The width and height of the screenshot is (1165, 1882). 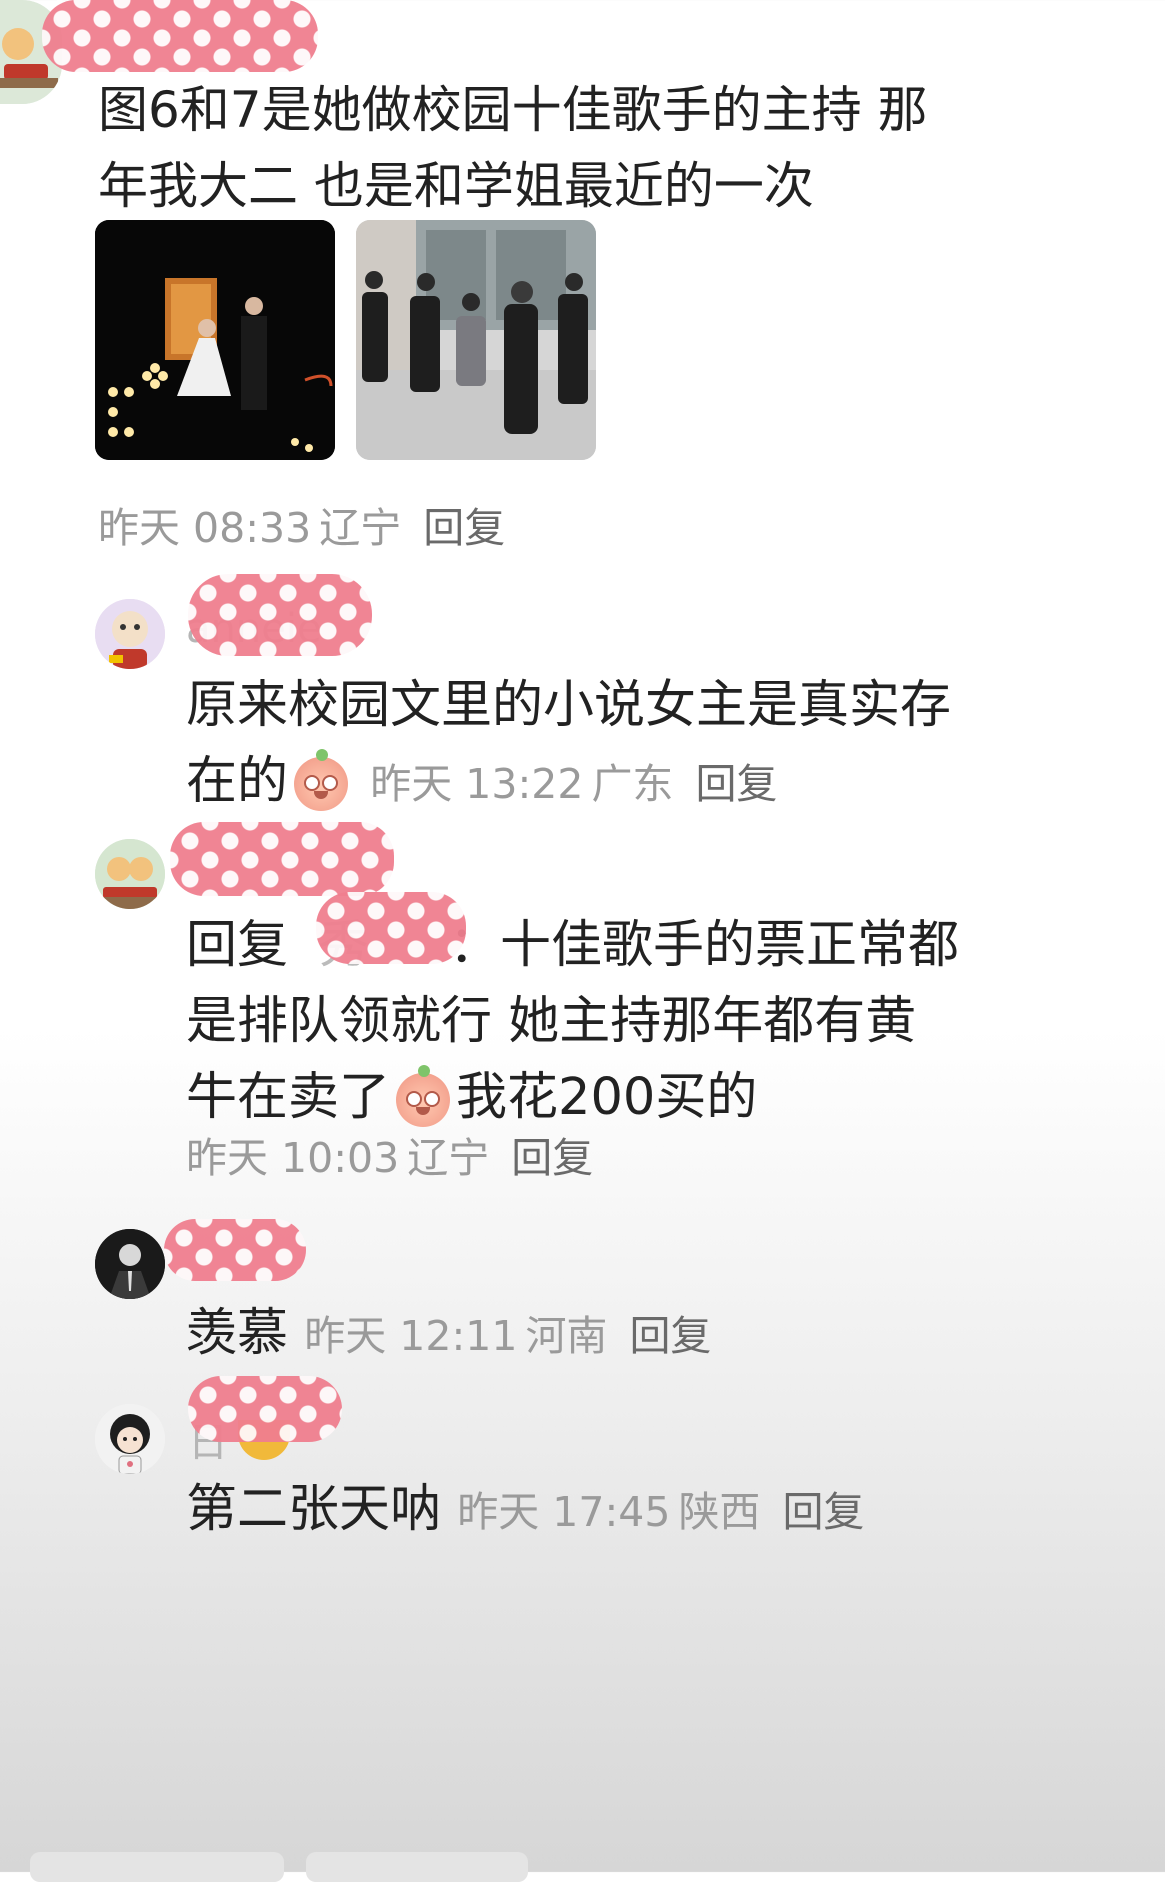 What do you see at coordinates (157, 1867) in the screenshot?
I see `bottom-bar-left` at bounding box center [157, 1867].